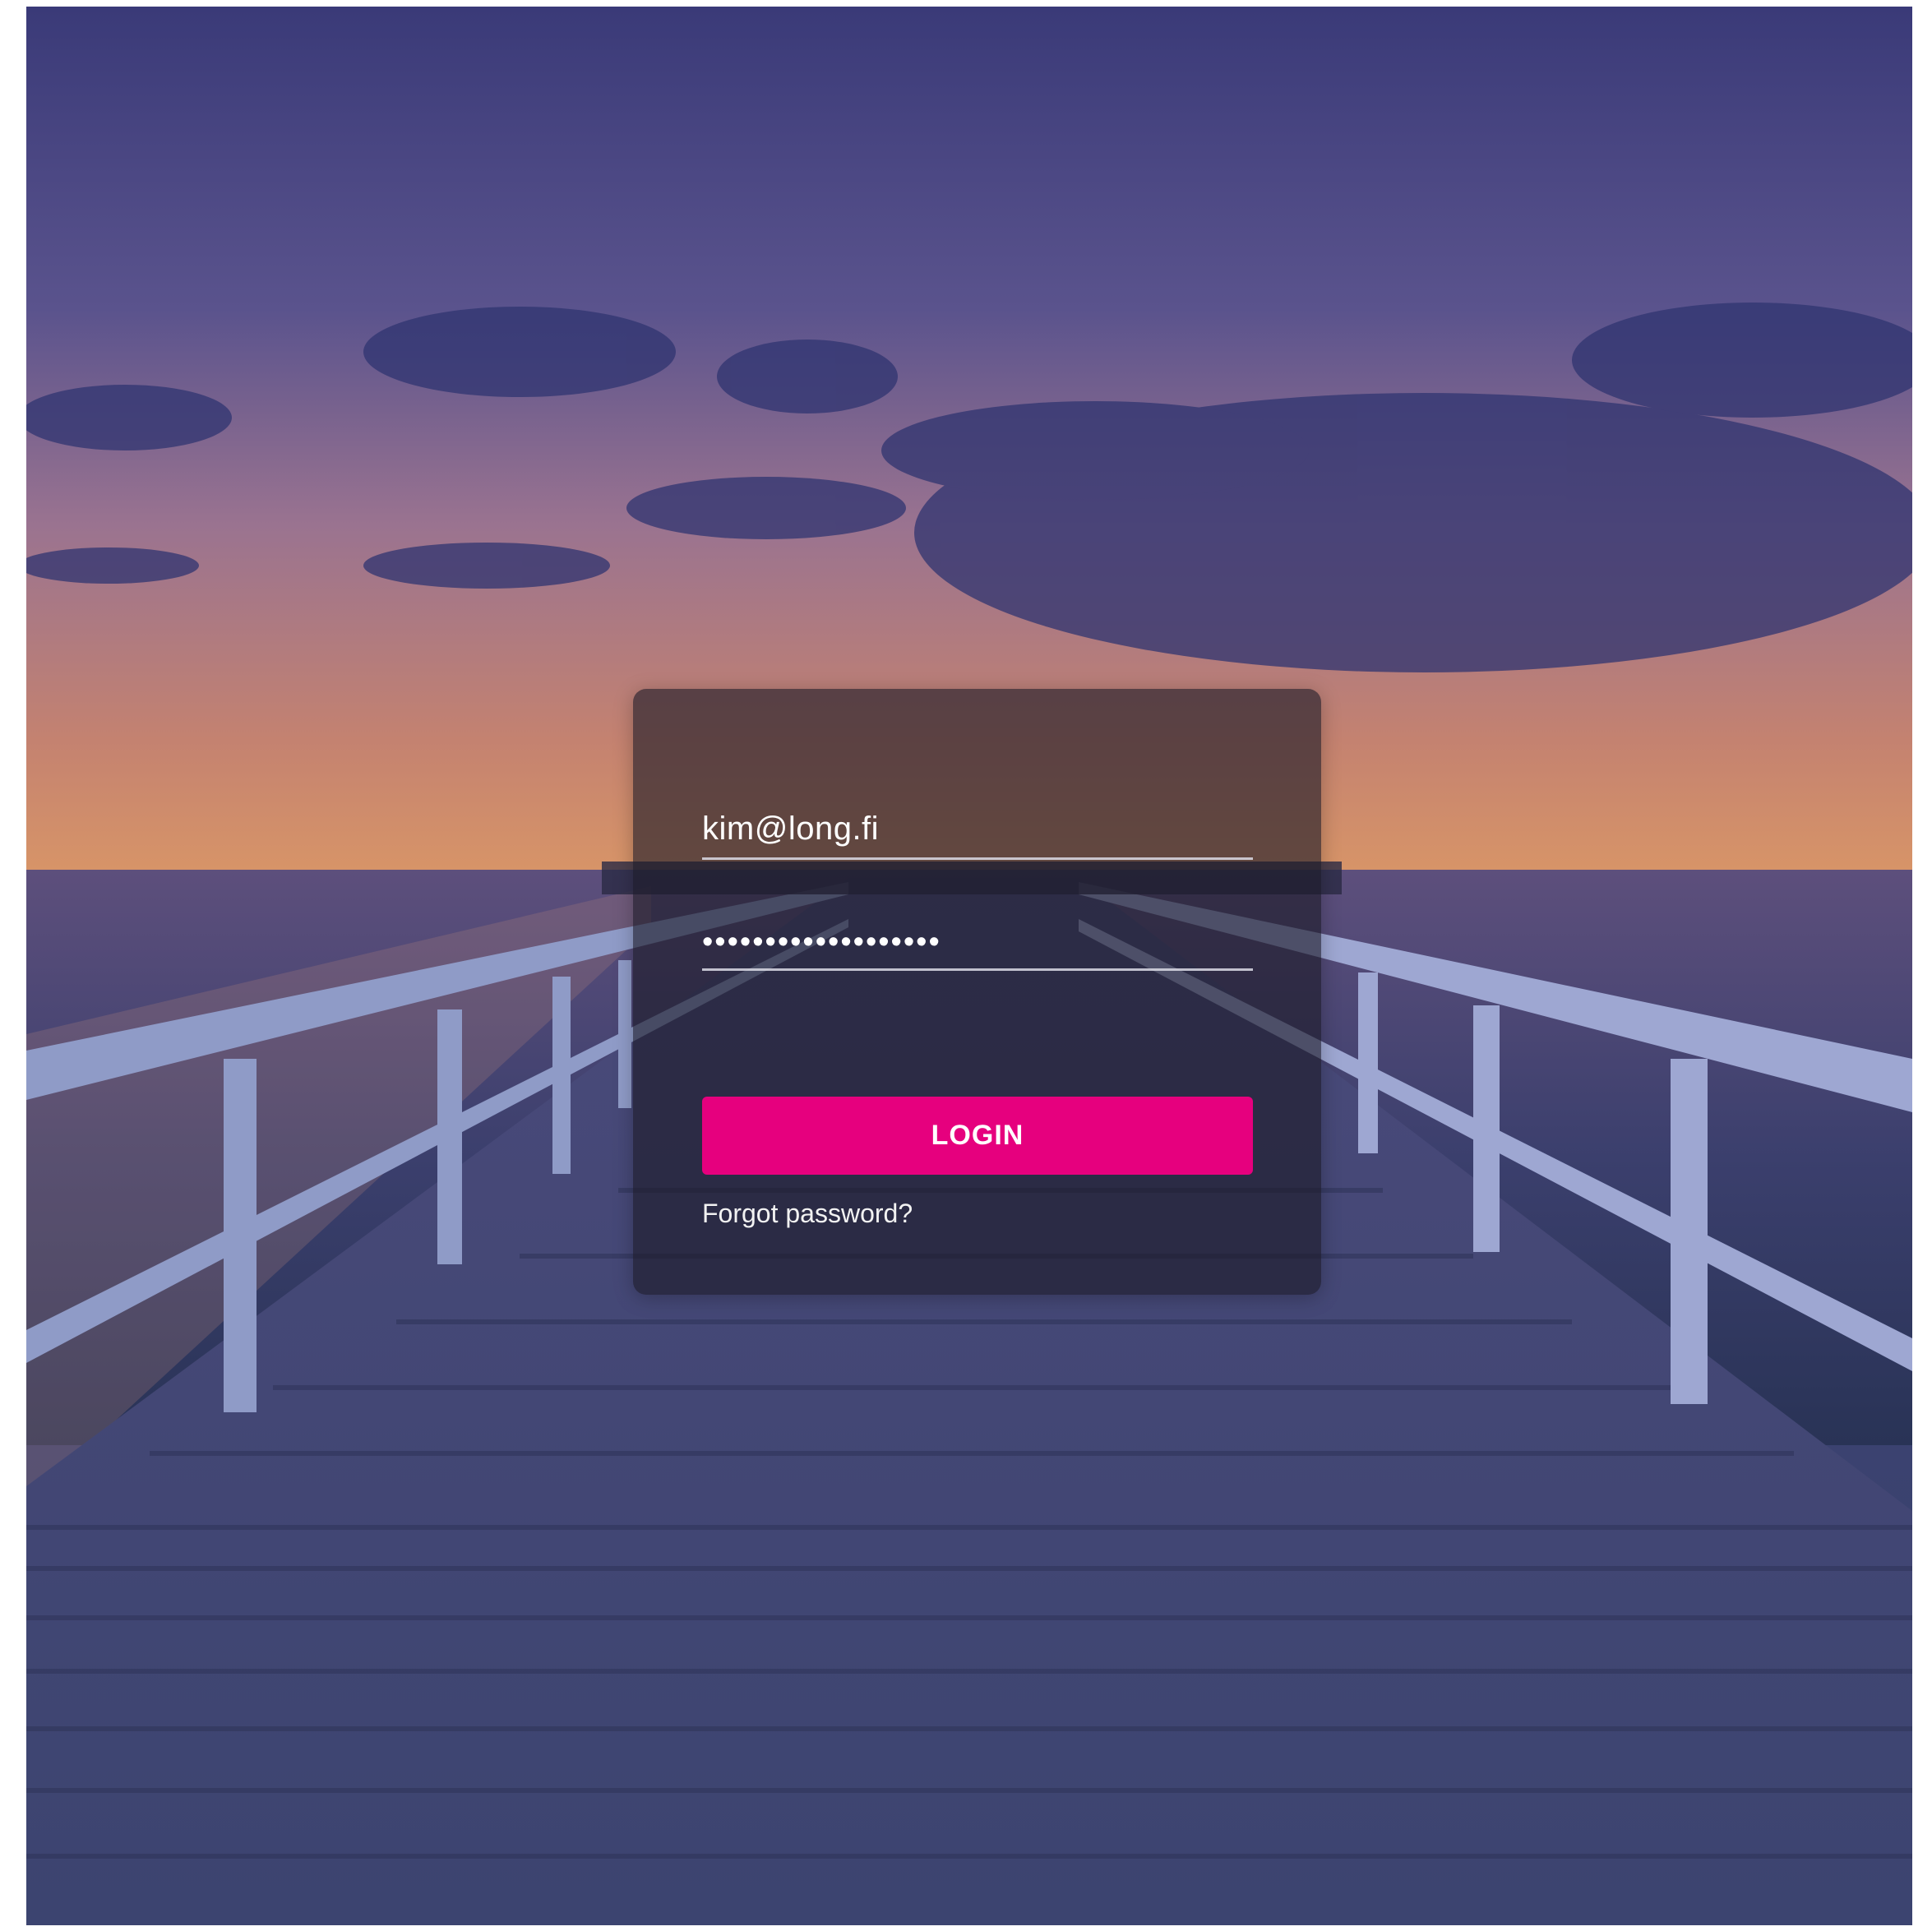 The image size is (1932, 1931). Describe the element at coordinates (821, 942) in the screenshot. I see `password-value: •••••••••••••••••••` at that location.